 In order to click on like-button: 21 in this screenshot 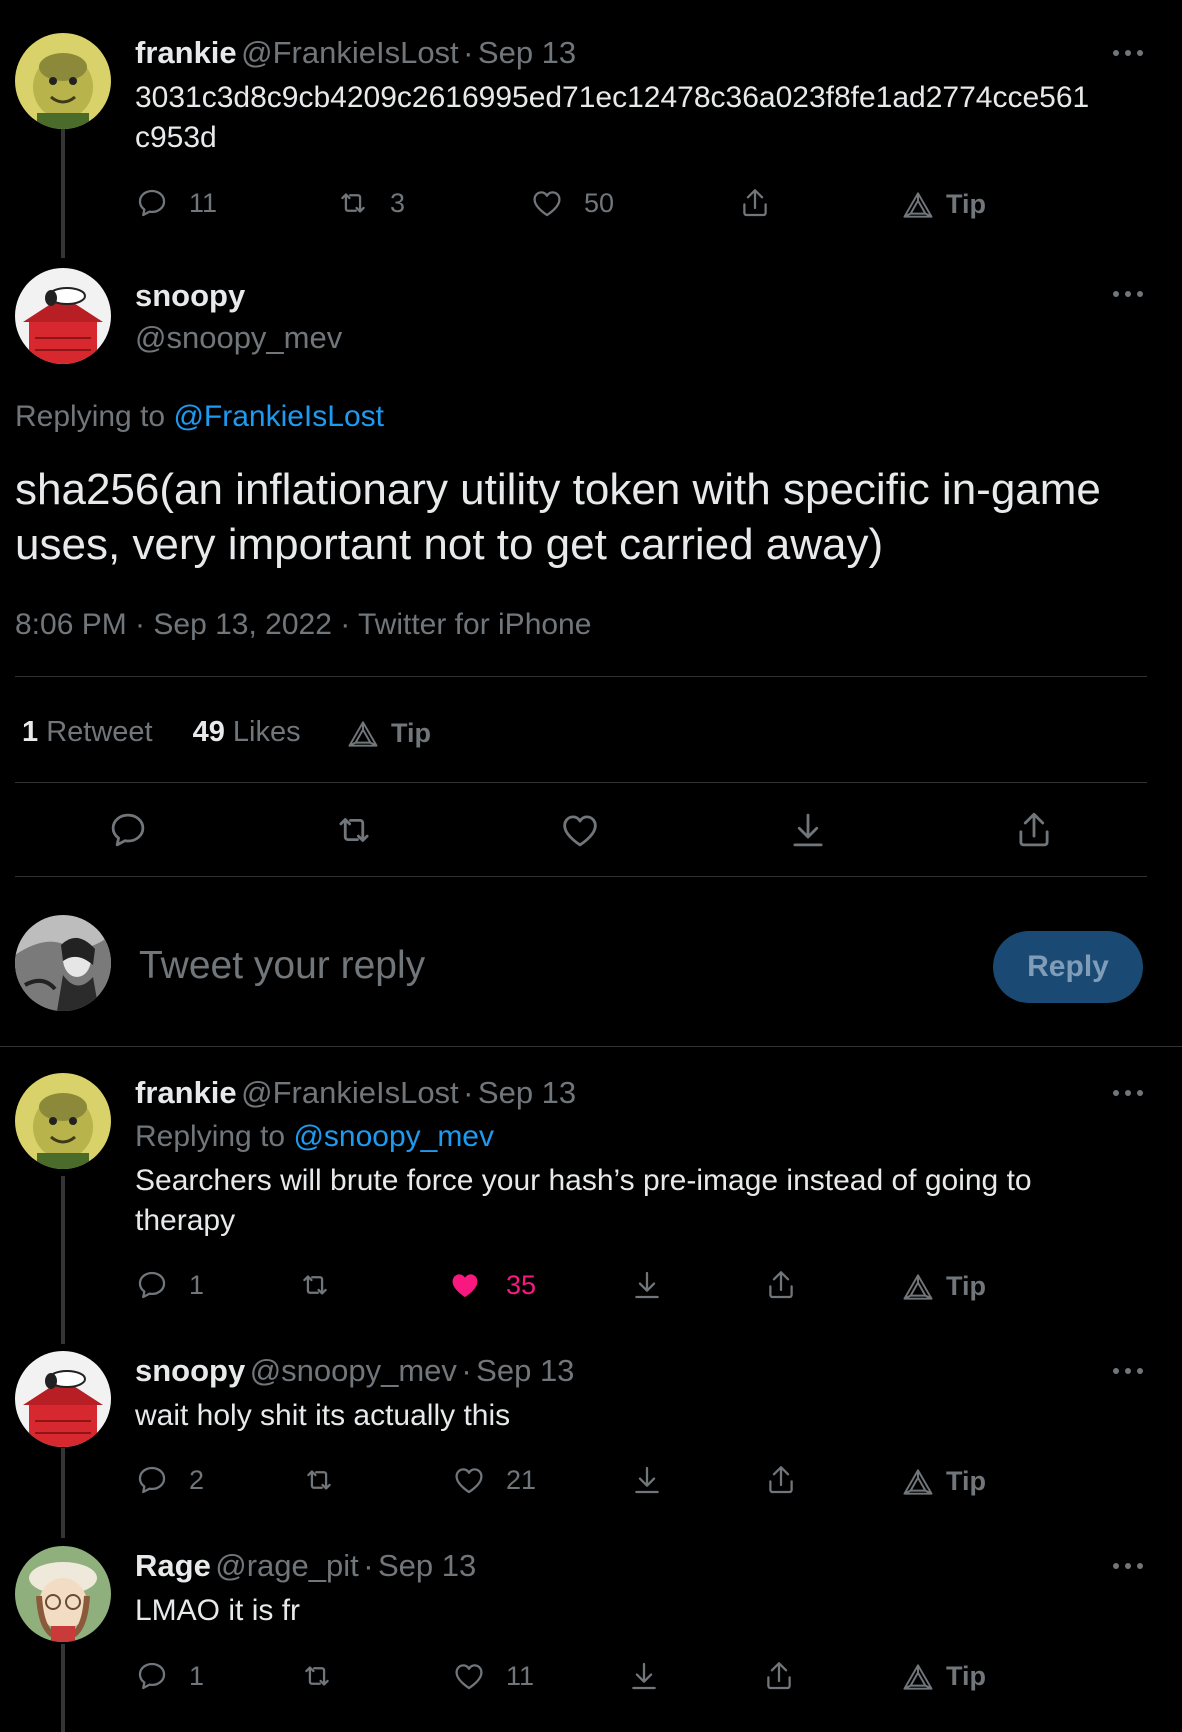, I will do `click(494, 1480)`.